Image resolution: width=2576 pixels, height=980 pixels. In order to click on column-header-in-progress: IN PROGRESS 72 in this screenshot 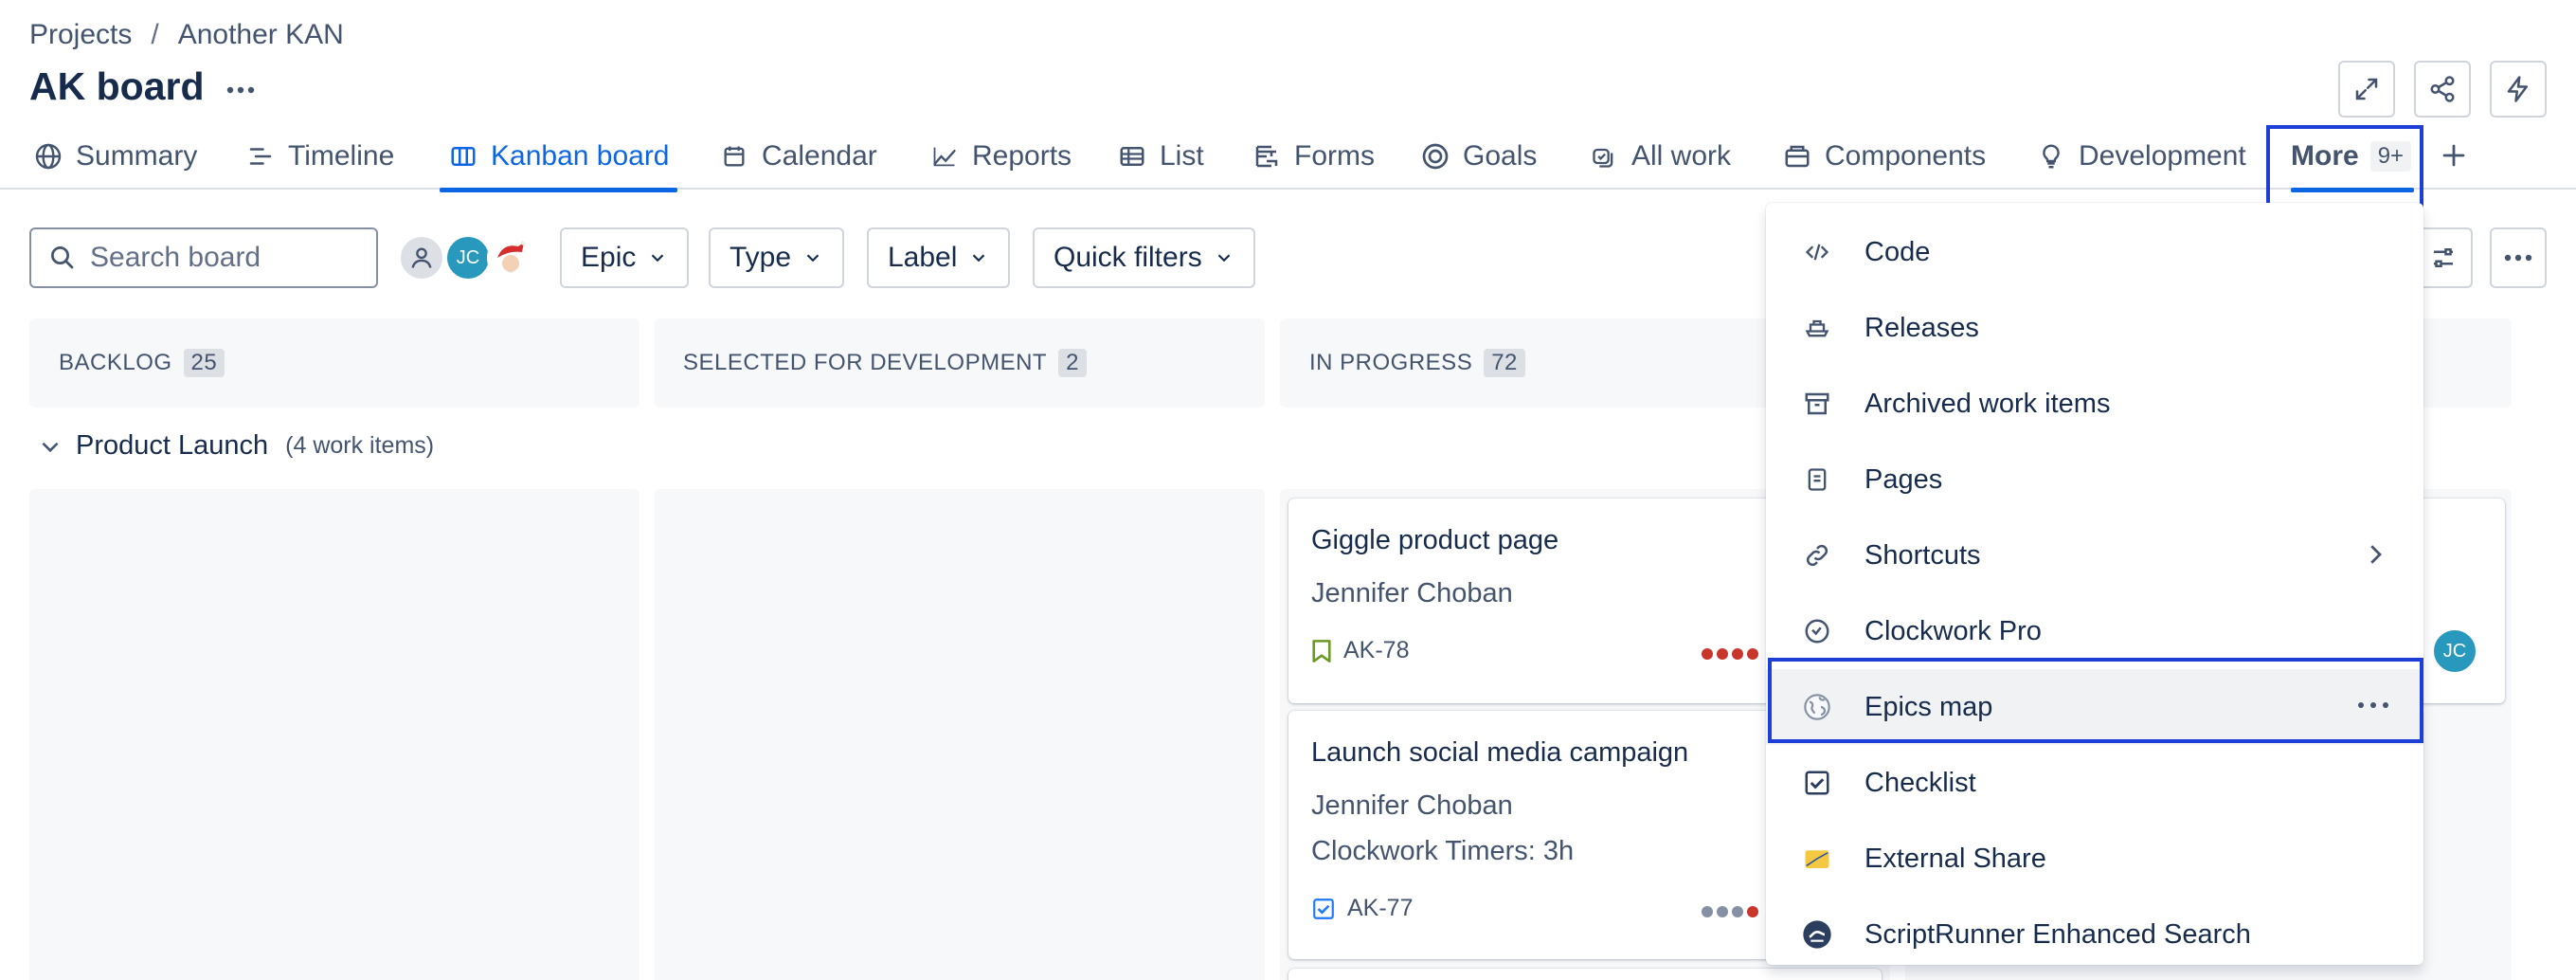, I will do `click(1417, 363)`.